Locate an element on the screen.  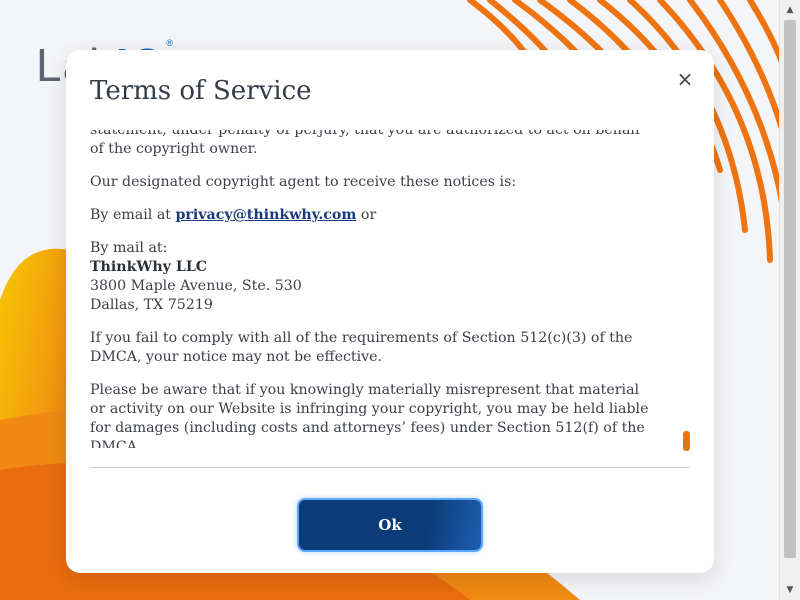
email-suffix: or is located at coordinates (366, 215).